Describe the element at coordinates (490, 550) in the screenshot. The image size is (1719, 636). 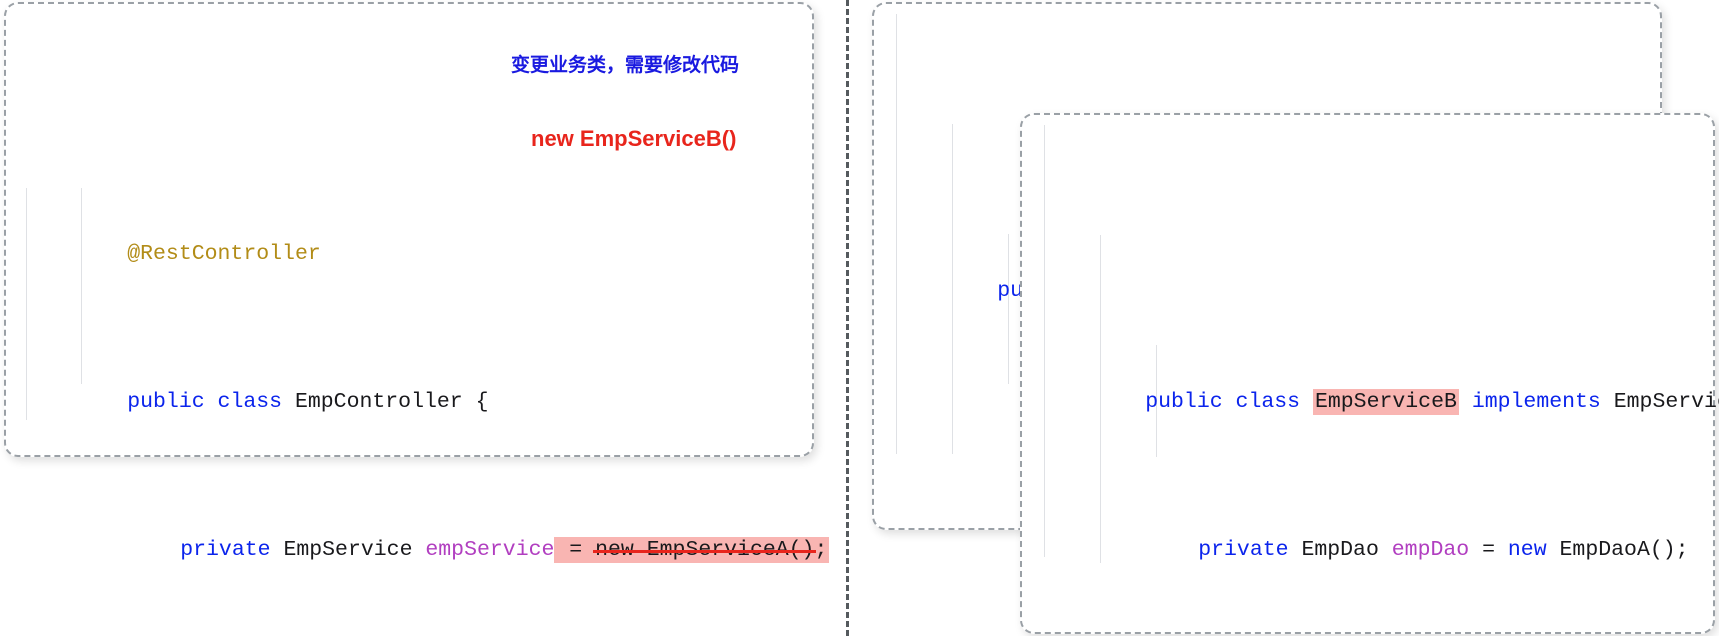
I see `identifier-emp-service: empService` at that location.